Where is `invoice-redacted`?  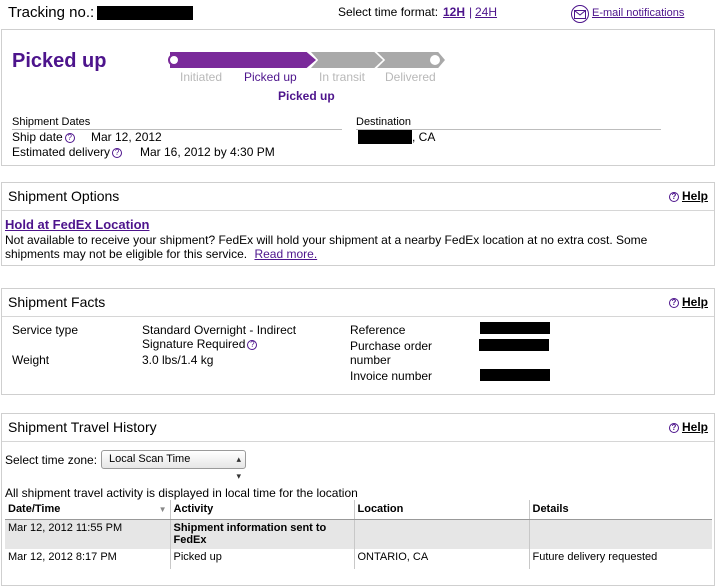
invoice-redacted is located at coordinates (515, 375).